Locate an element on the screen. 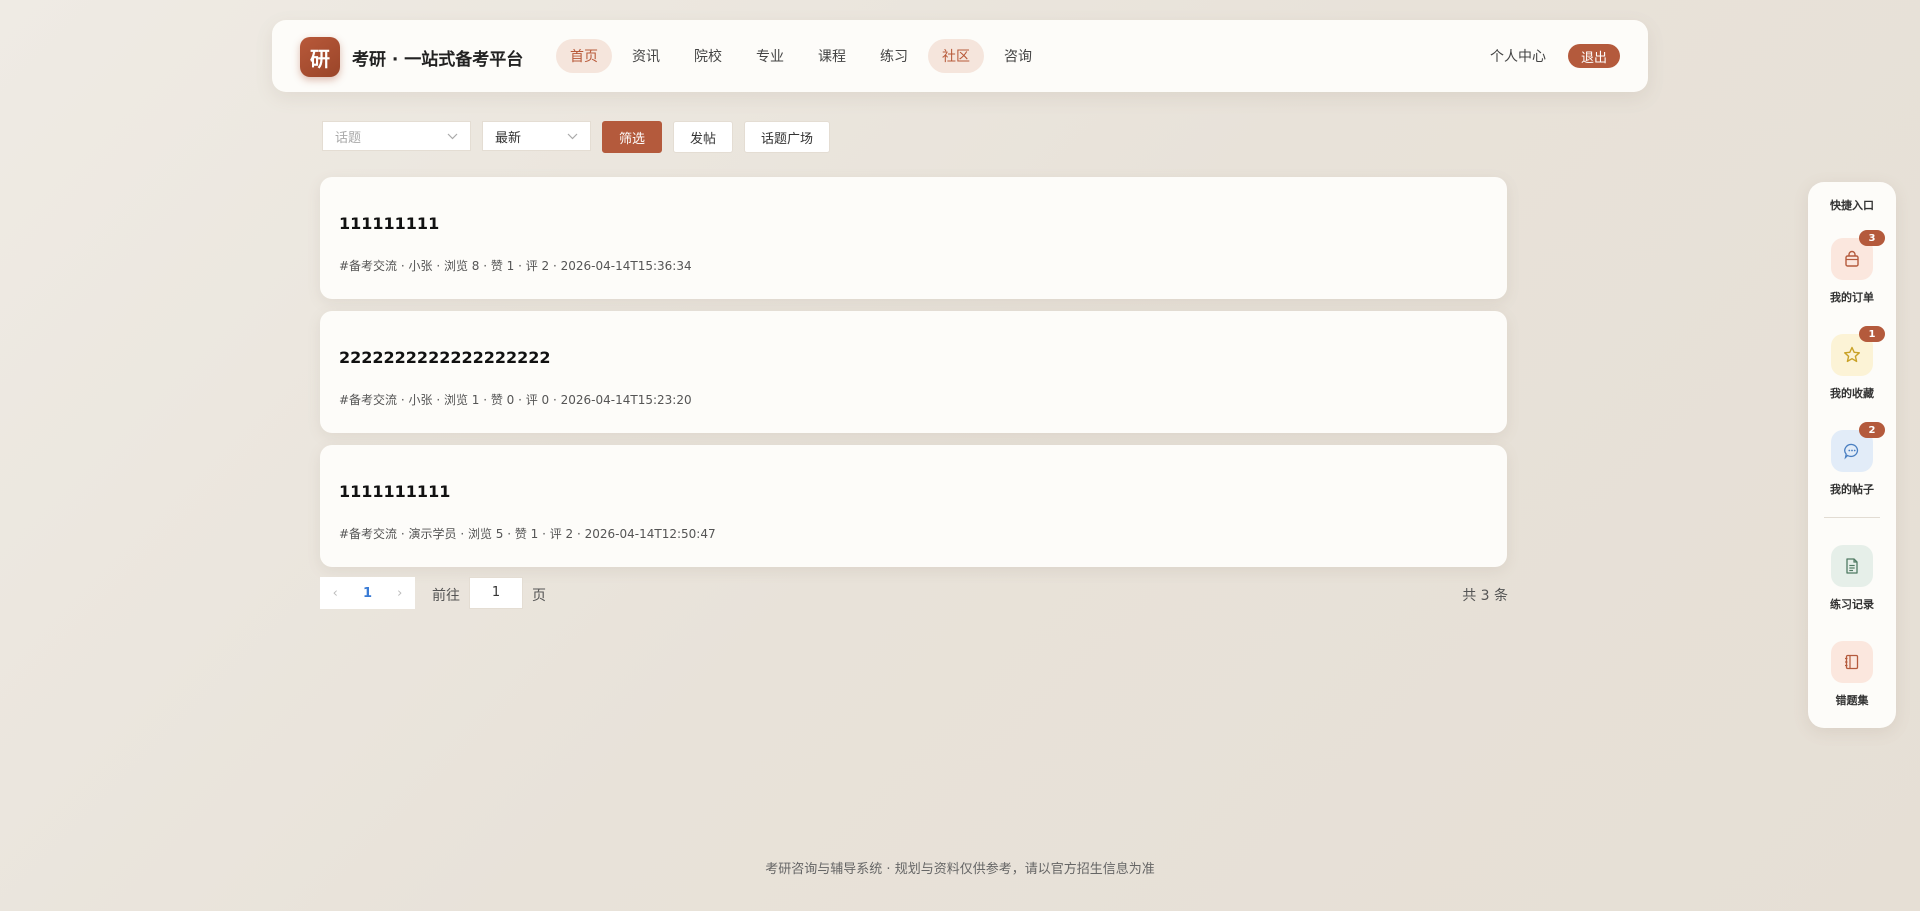 Image resolution: width=1920 pixels, height=911 pixels. topic-select: 话题 is located at coordinates (396, 136).